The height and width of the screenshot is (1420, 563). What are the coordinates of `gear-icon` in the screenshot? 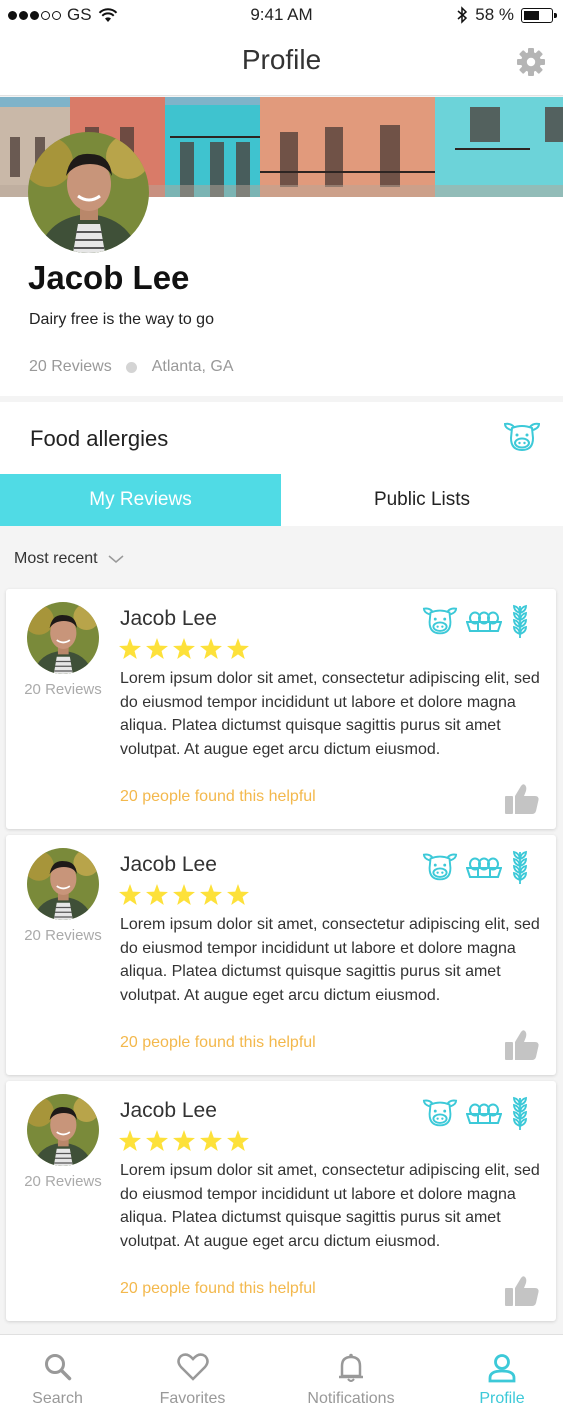 It's located at (531, 62).